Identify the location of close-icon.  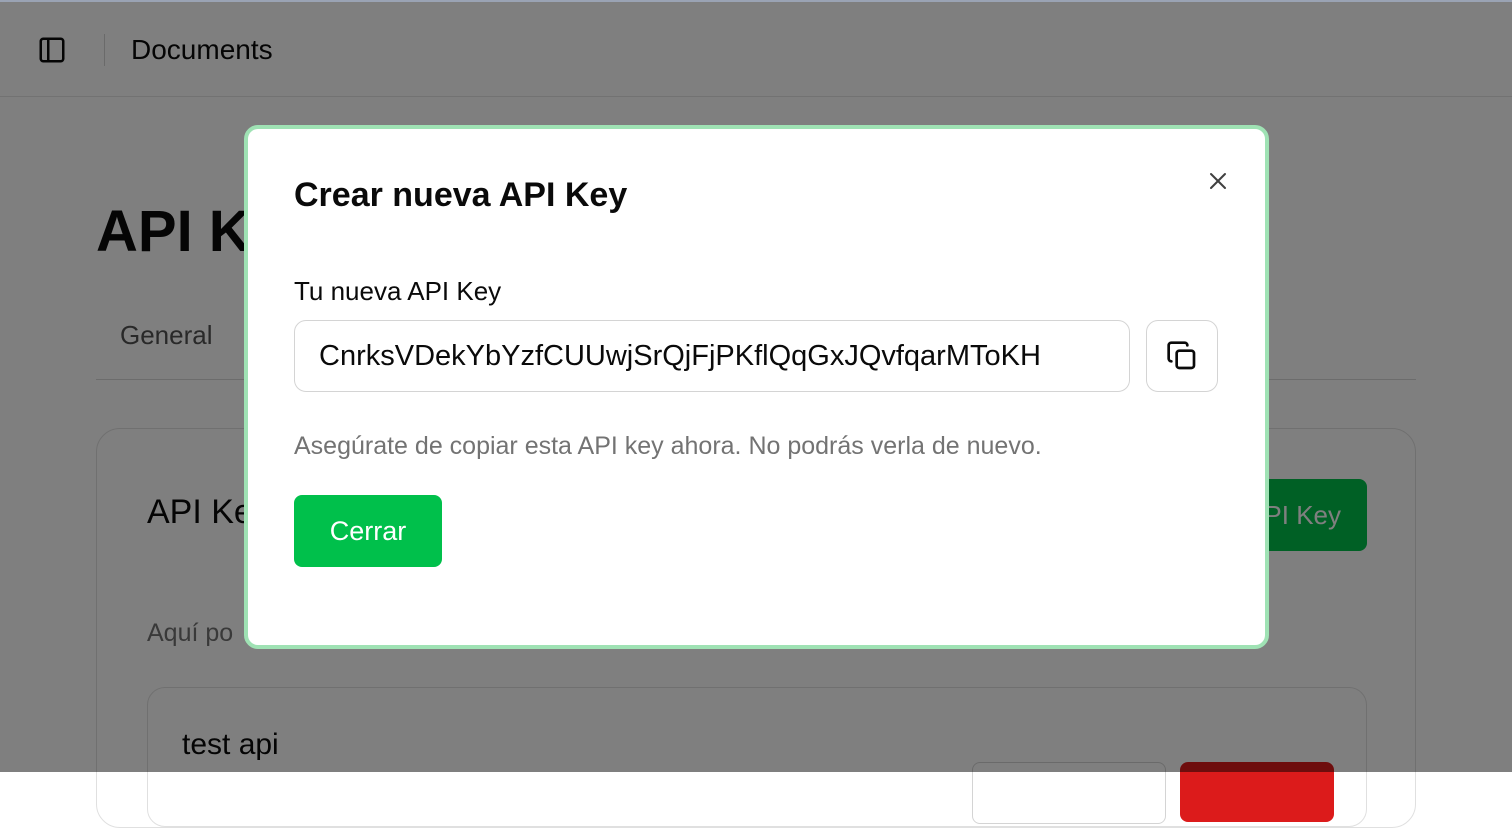
(1218, 181).